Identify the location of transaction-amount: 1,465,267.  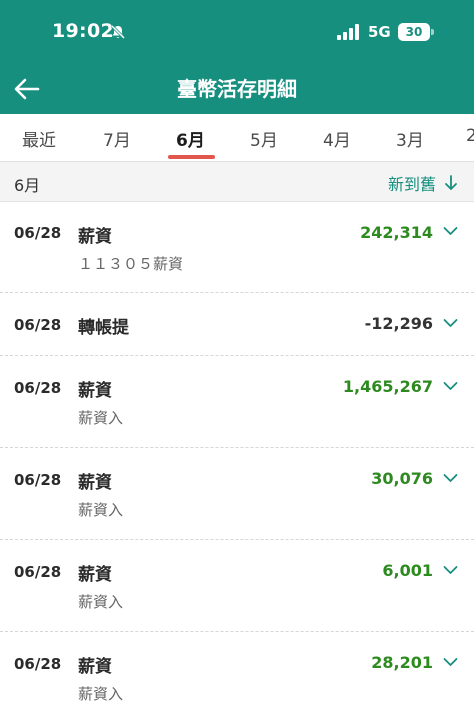
(387, 386).